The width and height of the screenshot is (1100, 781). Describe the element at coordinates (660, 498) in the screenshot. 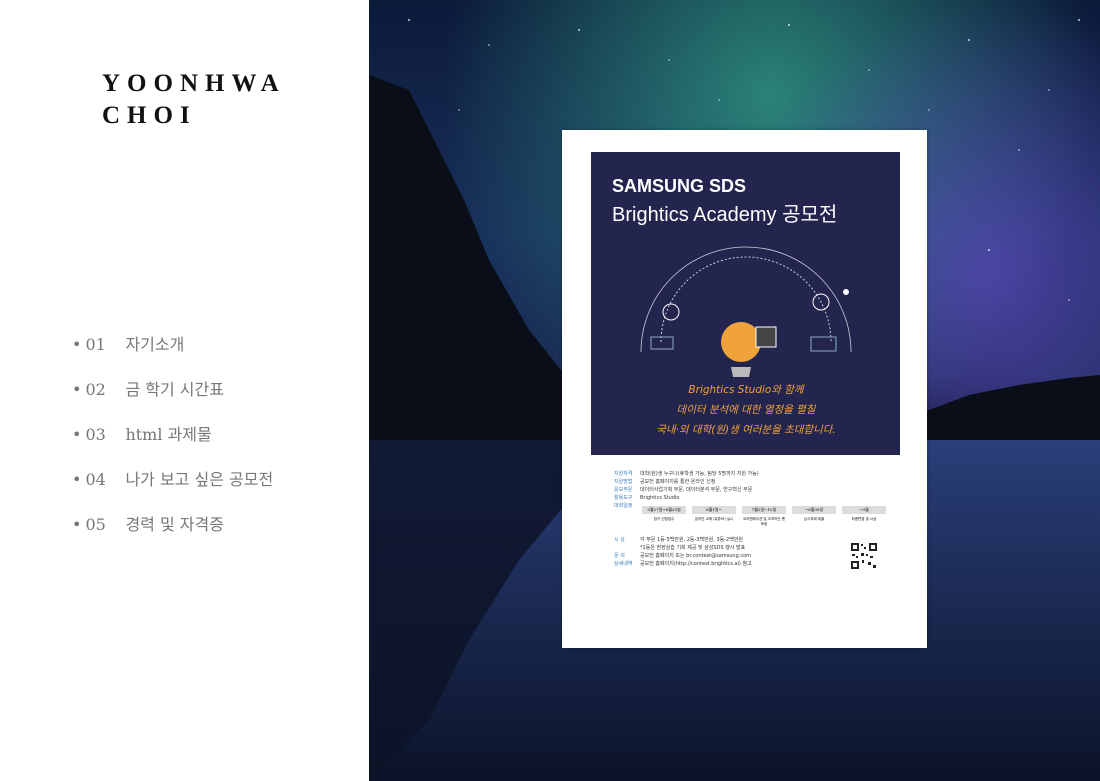

I see `info-value: Brightics Studio` at that location.